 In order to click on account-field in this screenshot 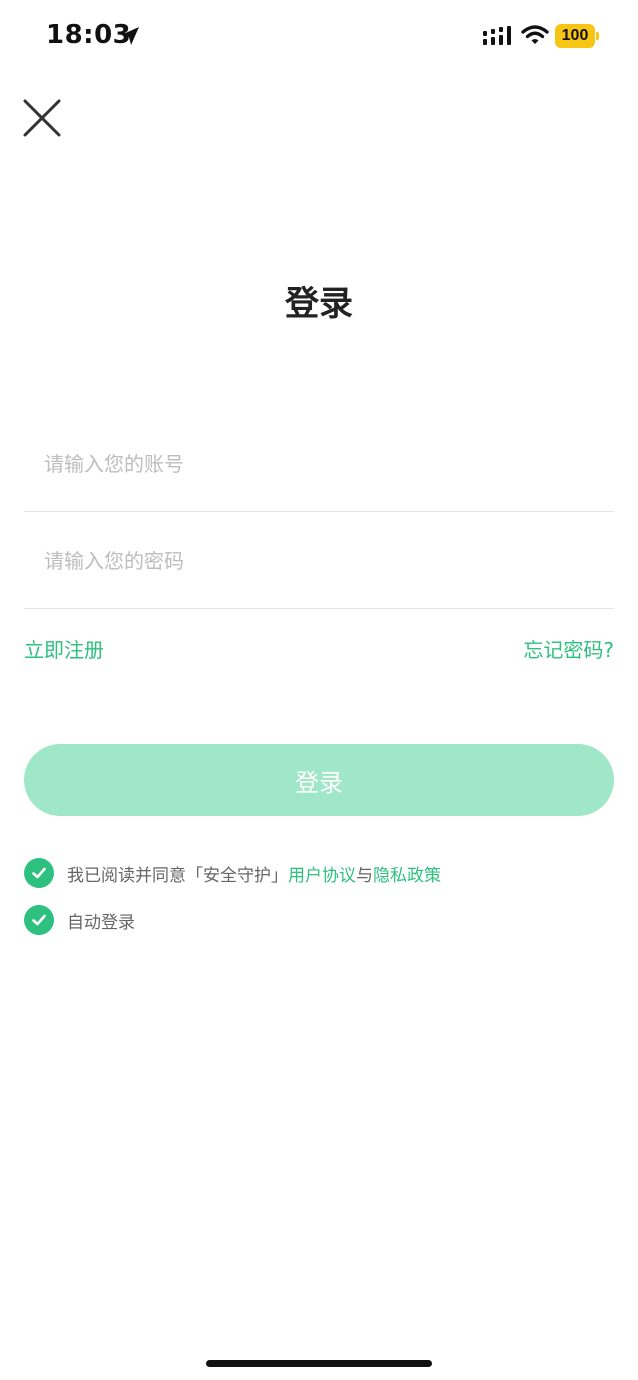, I will do `click(319, 463)`.